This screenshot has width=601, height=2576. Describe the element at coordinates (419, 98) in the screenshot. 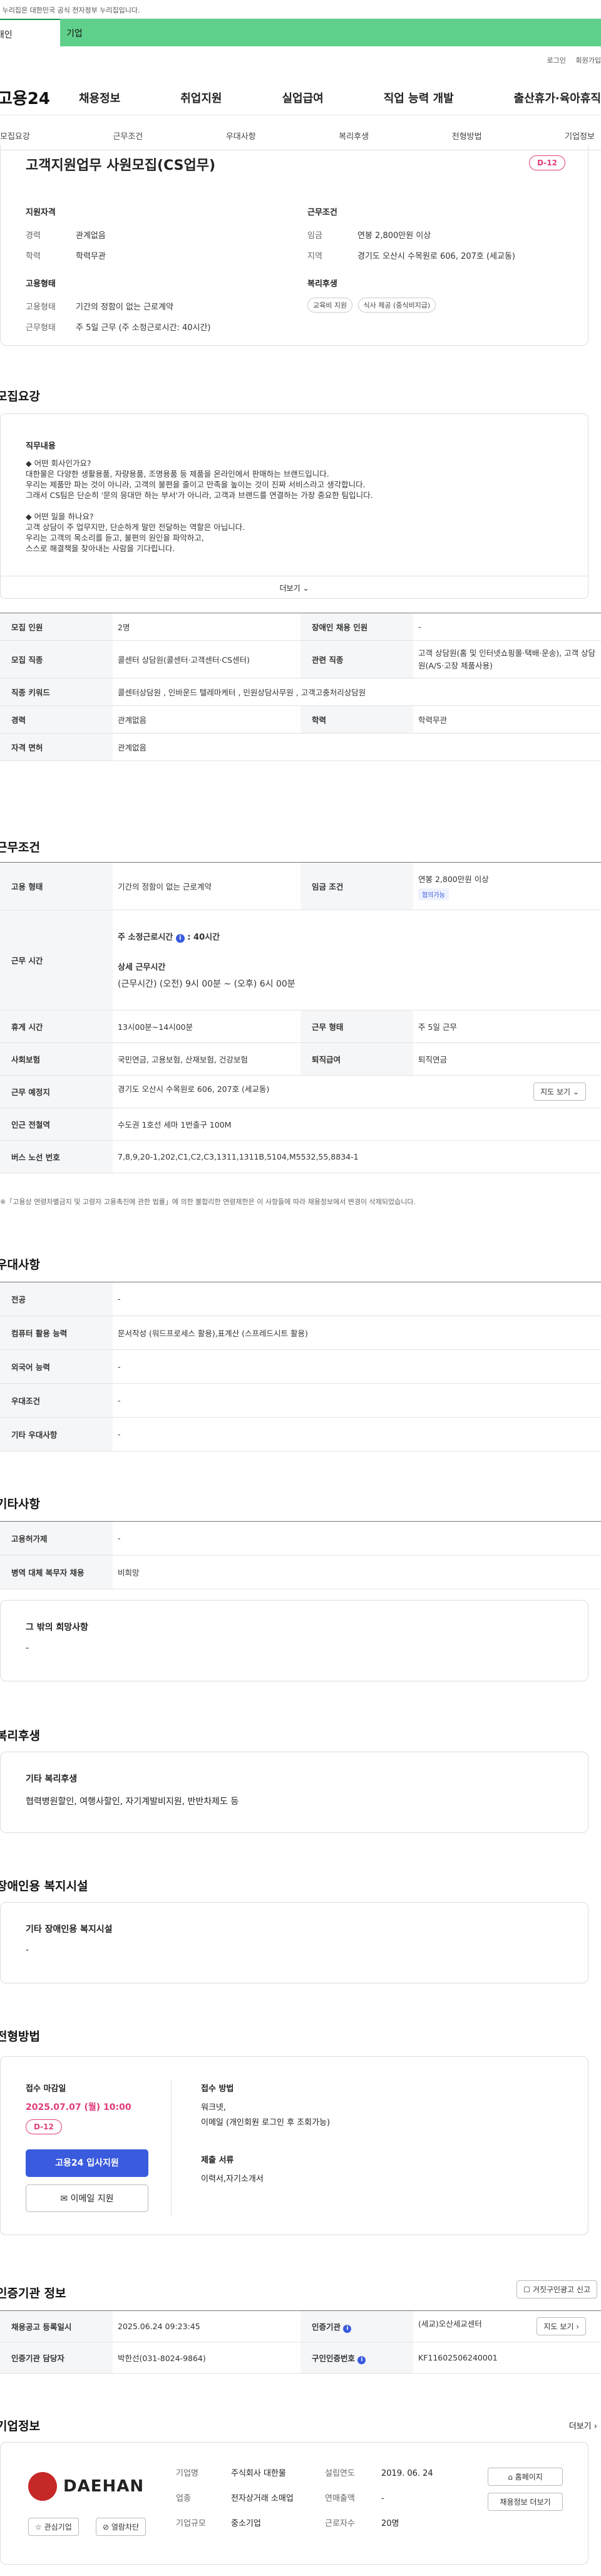

I see `gnb-item-training: 직업 능력 개발` at that location.